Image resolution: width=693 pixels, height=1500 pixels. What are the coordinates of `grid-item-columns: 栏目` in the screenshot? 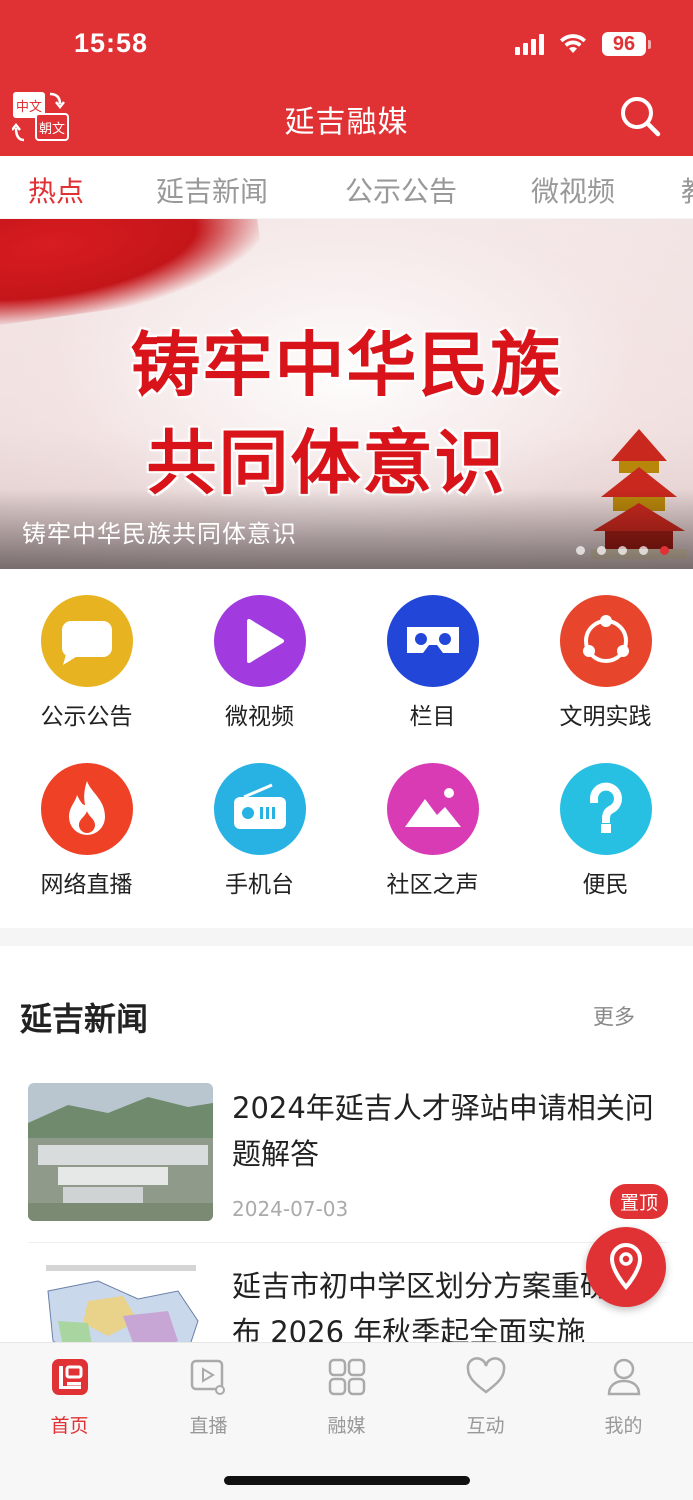 It's located at (432, 663).